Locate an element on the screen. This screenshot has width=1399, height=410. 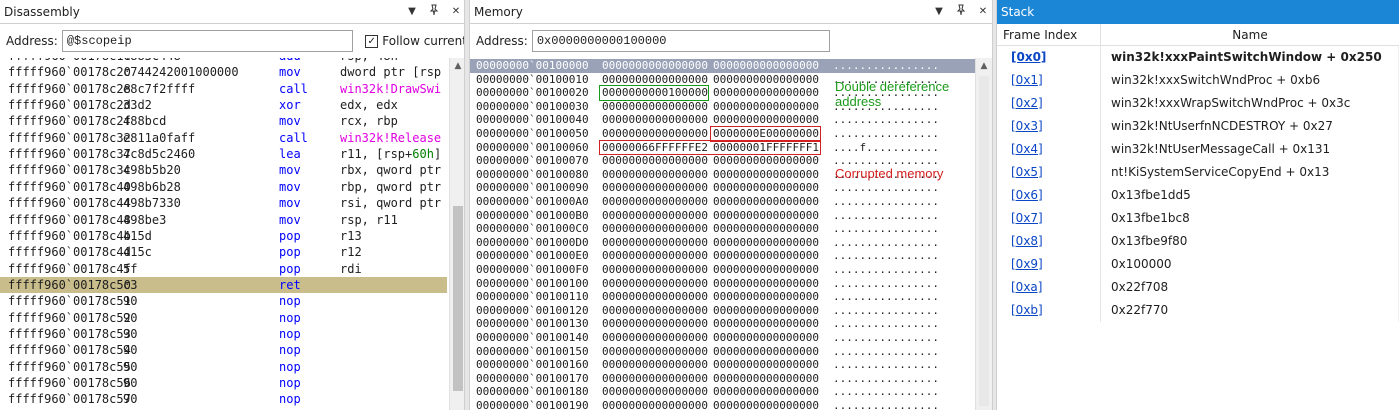
instruction-address: fffff960`00178c53 is located at coordinates (69, 333).